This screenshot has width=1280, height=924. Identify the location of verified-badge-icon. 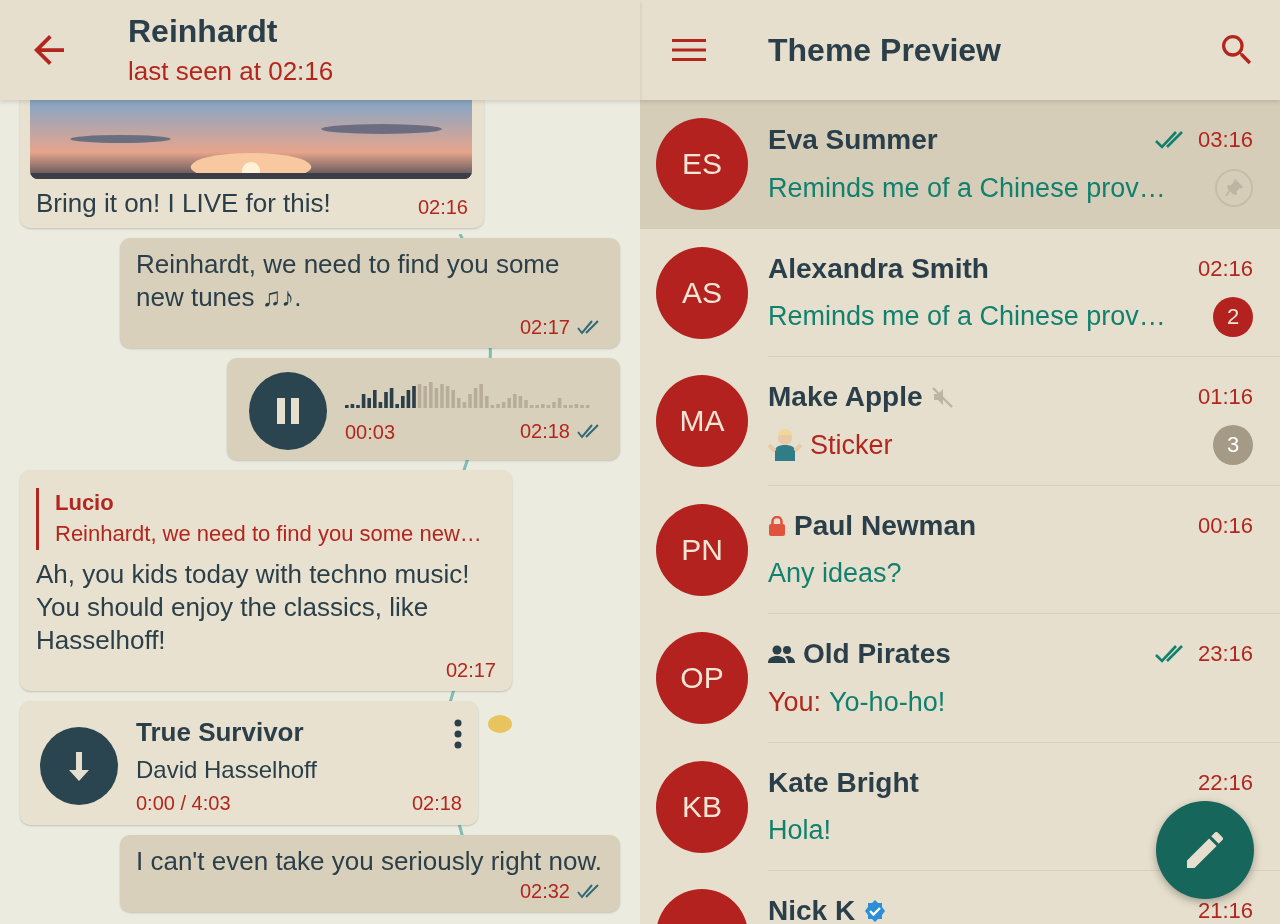
(875, 911).